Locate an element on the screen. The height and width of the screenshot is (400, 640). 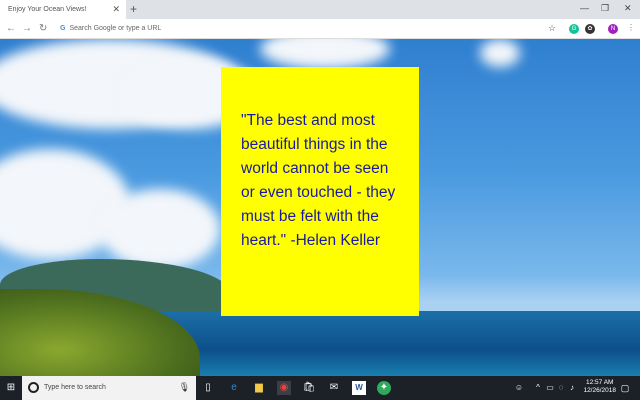
chrome-icon: ◉ is located at coordinates (284, 388).